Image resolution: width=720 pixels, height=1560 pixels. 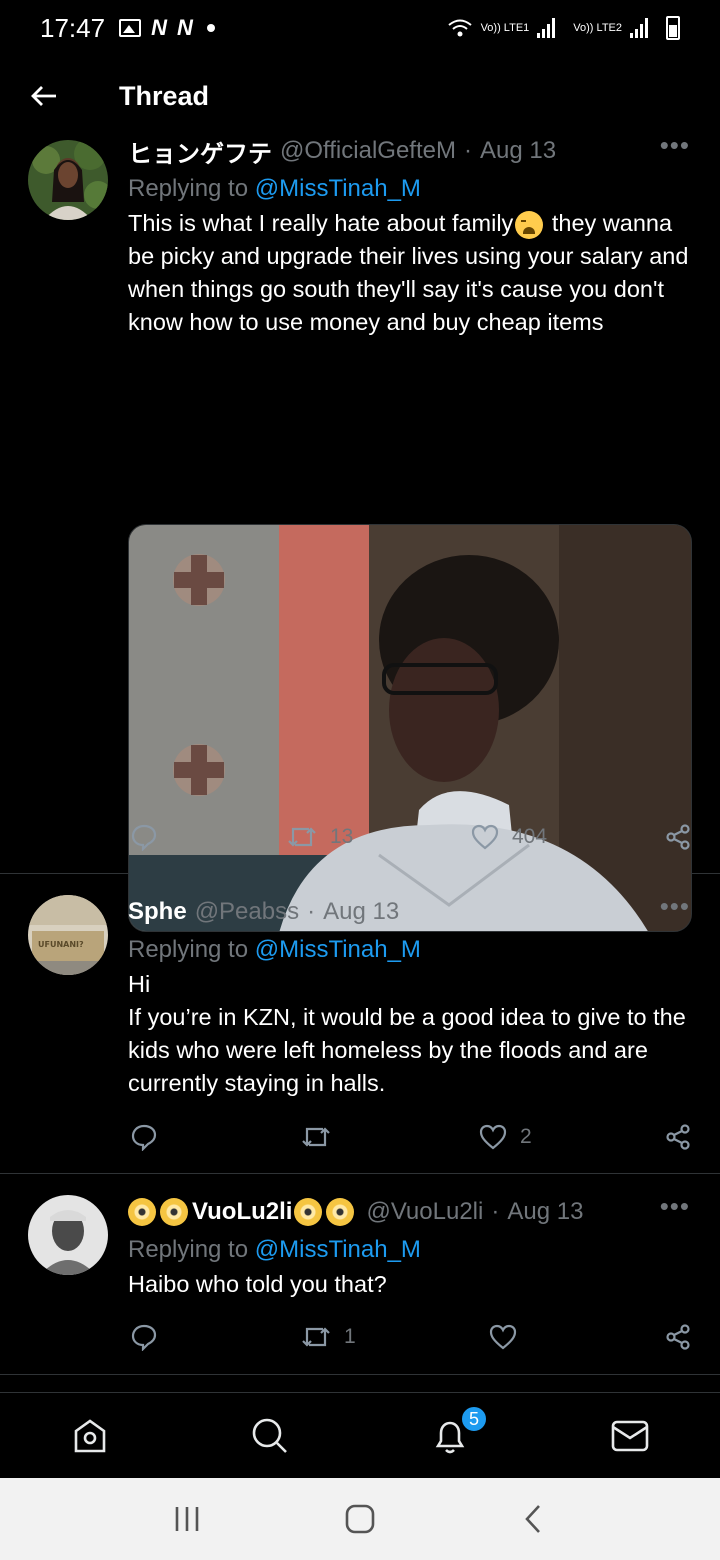 I want to click on nav-home, so click(x=90, y=1435).